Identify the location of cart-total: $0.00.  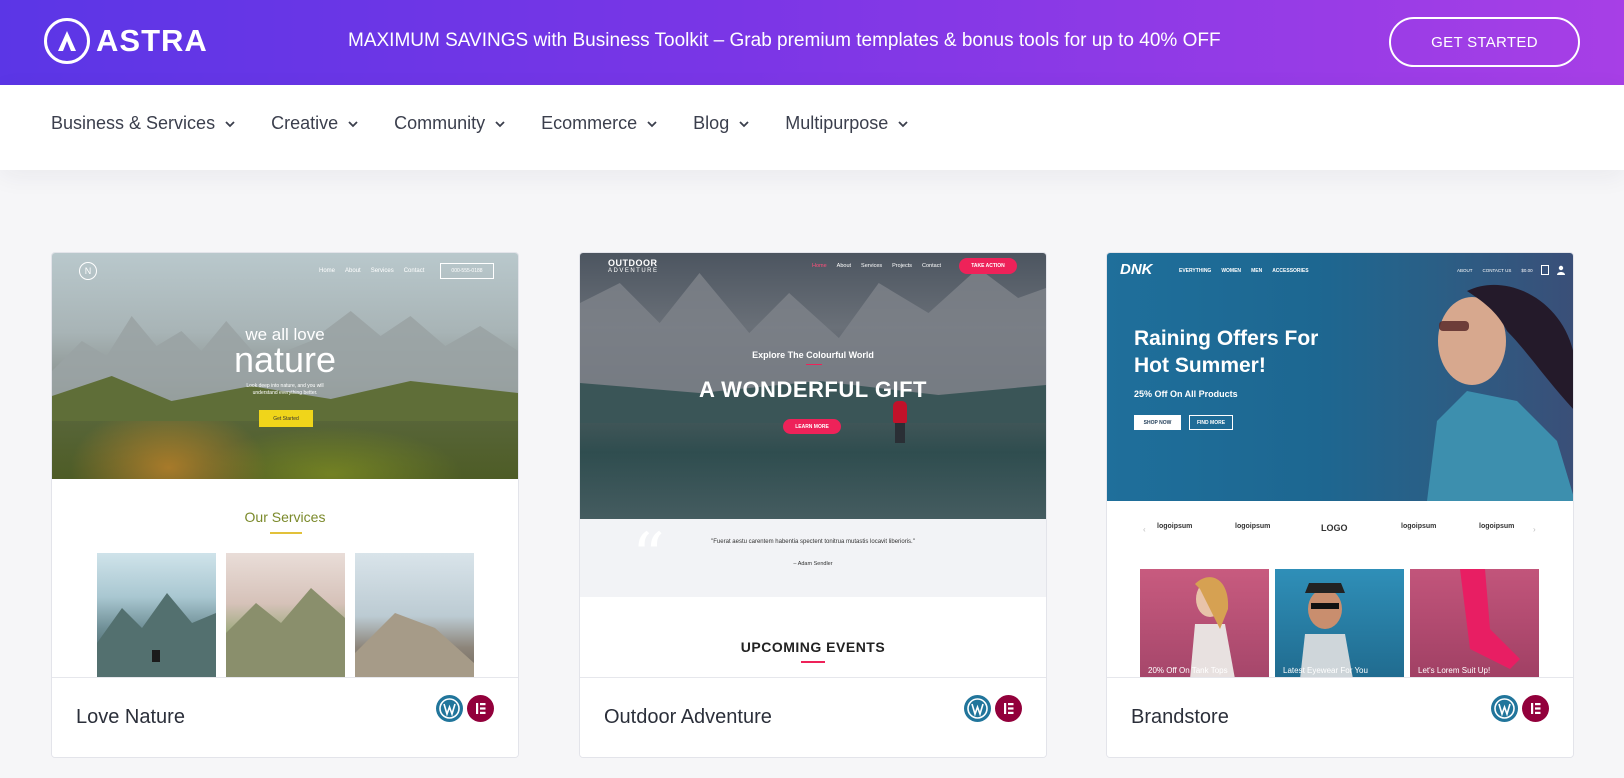
(1527, 270).